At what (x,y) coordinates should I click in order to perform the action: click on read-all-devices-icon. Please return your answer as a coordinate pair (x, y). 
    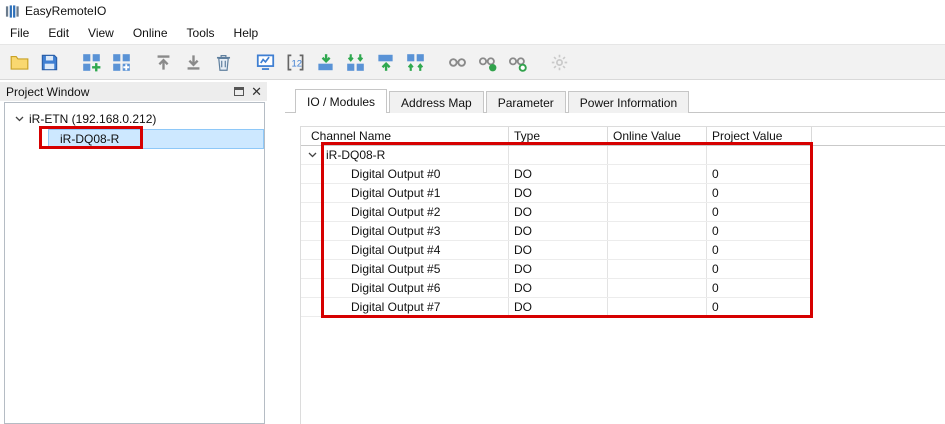
    Looking at the image, I should click on (415, 62).